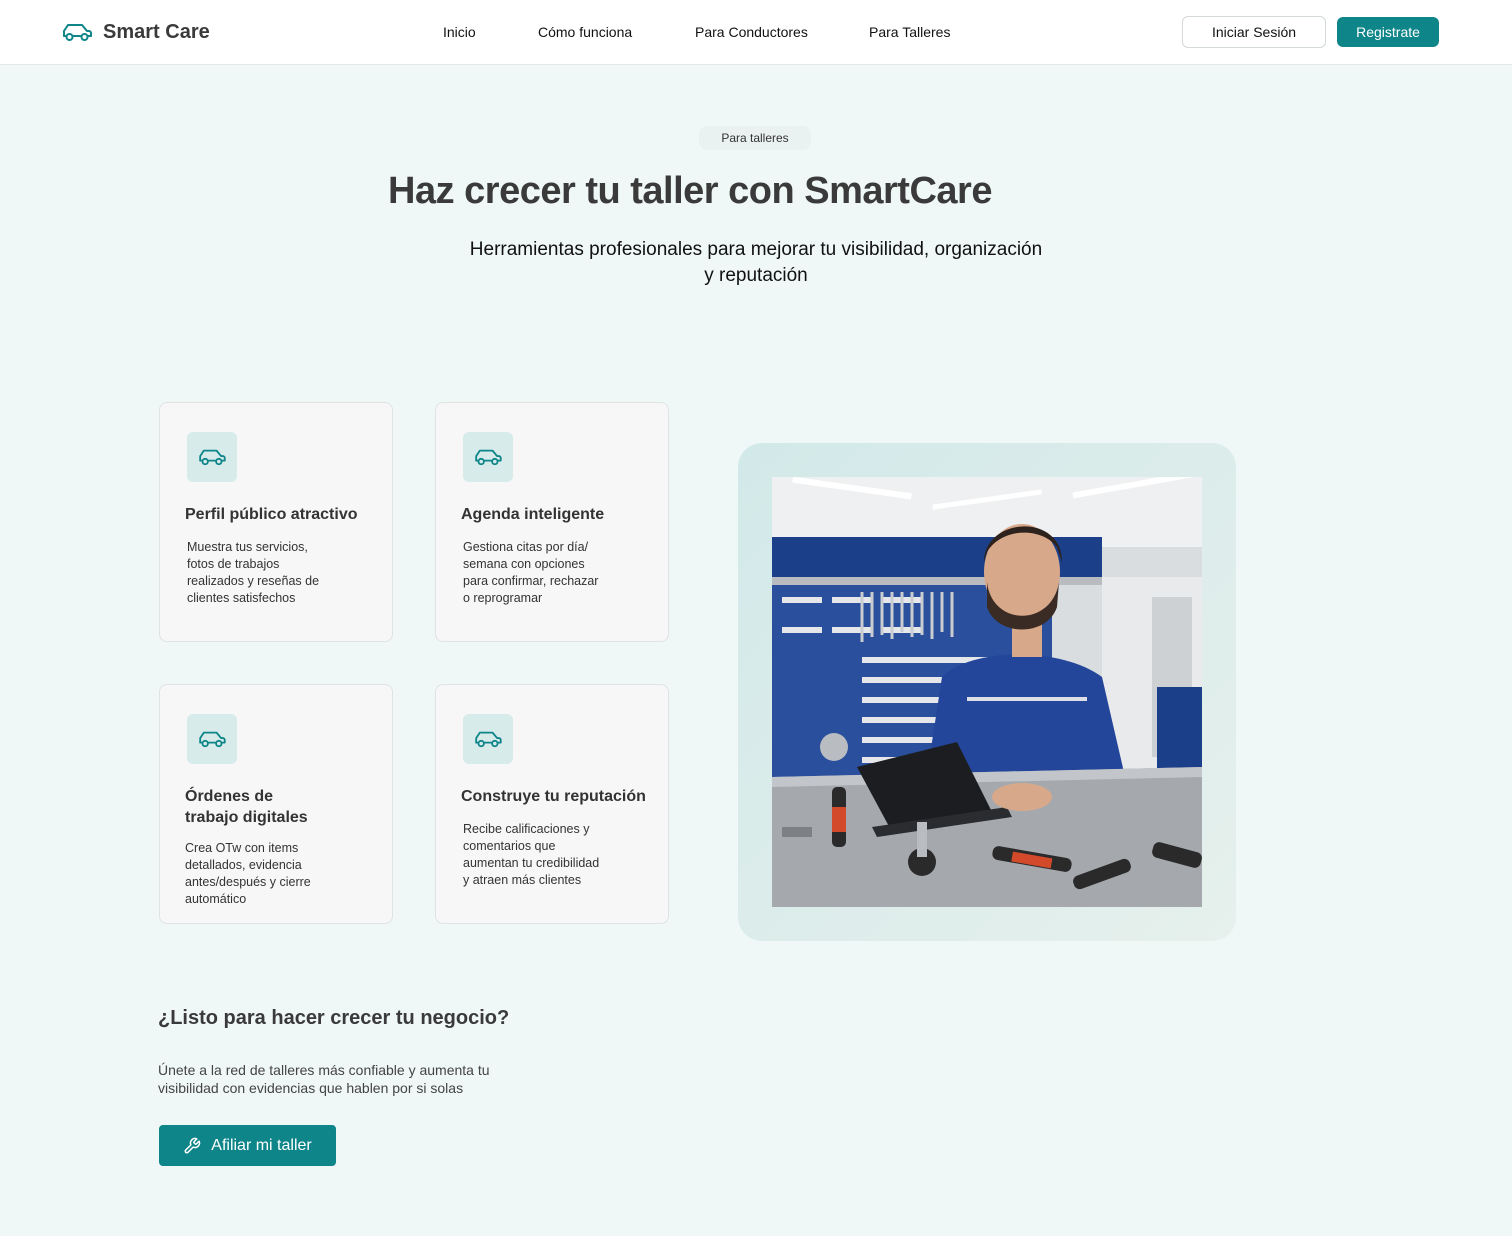  I want to click on nav-para-talleres: Para Talleres, so click(909, 32).